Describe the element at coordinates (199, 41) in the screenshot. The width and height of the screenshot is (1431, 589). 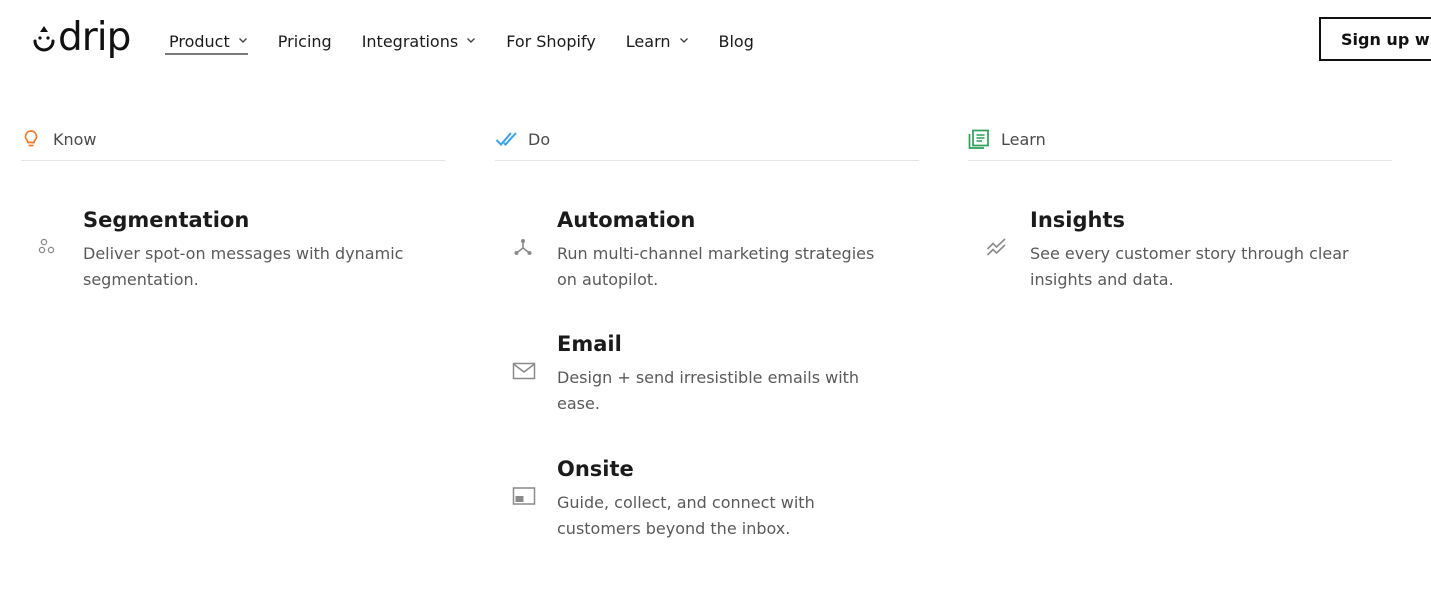
I see `nav-item-label: Product` at that location.